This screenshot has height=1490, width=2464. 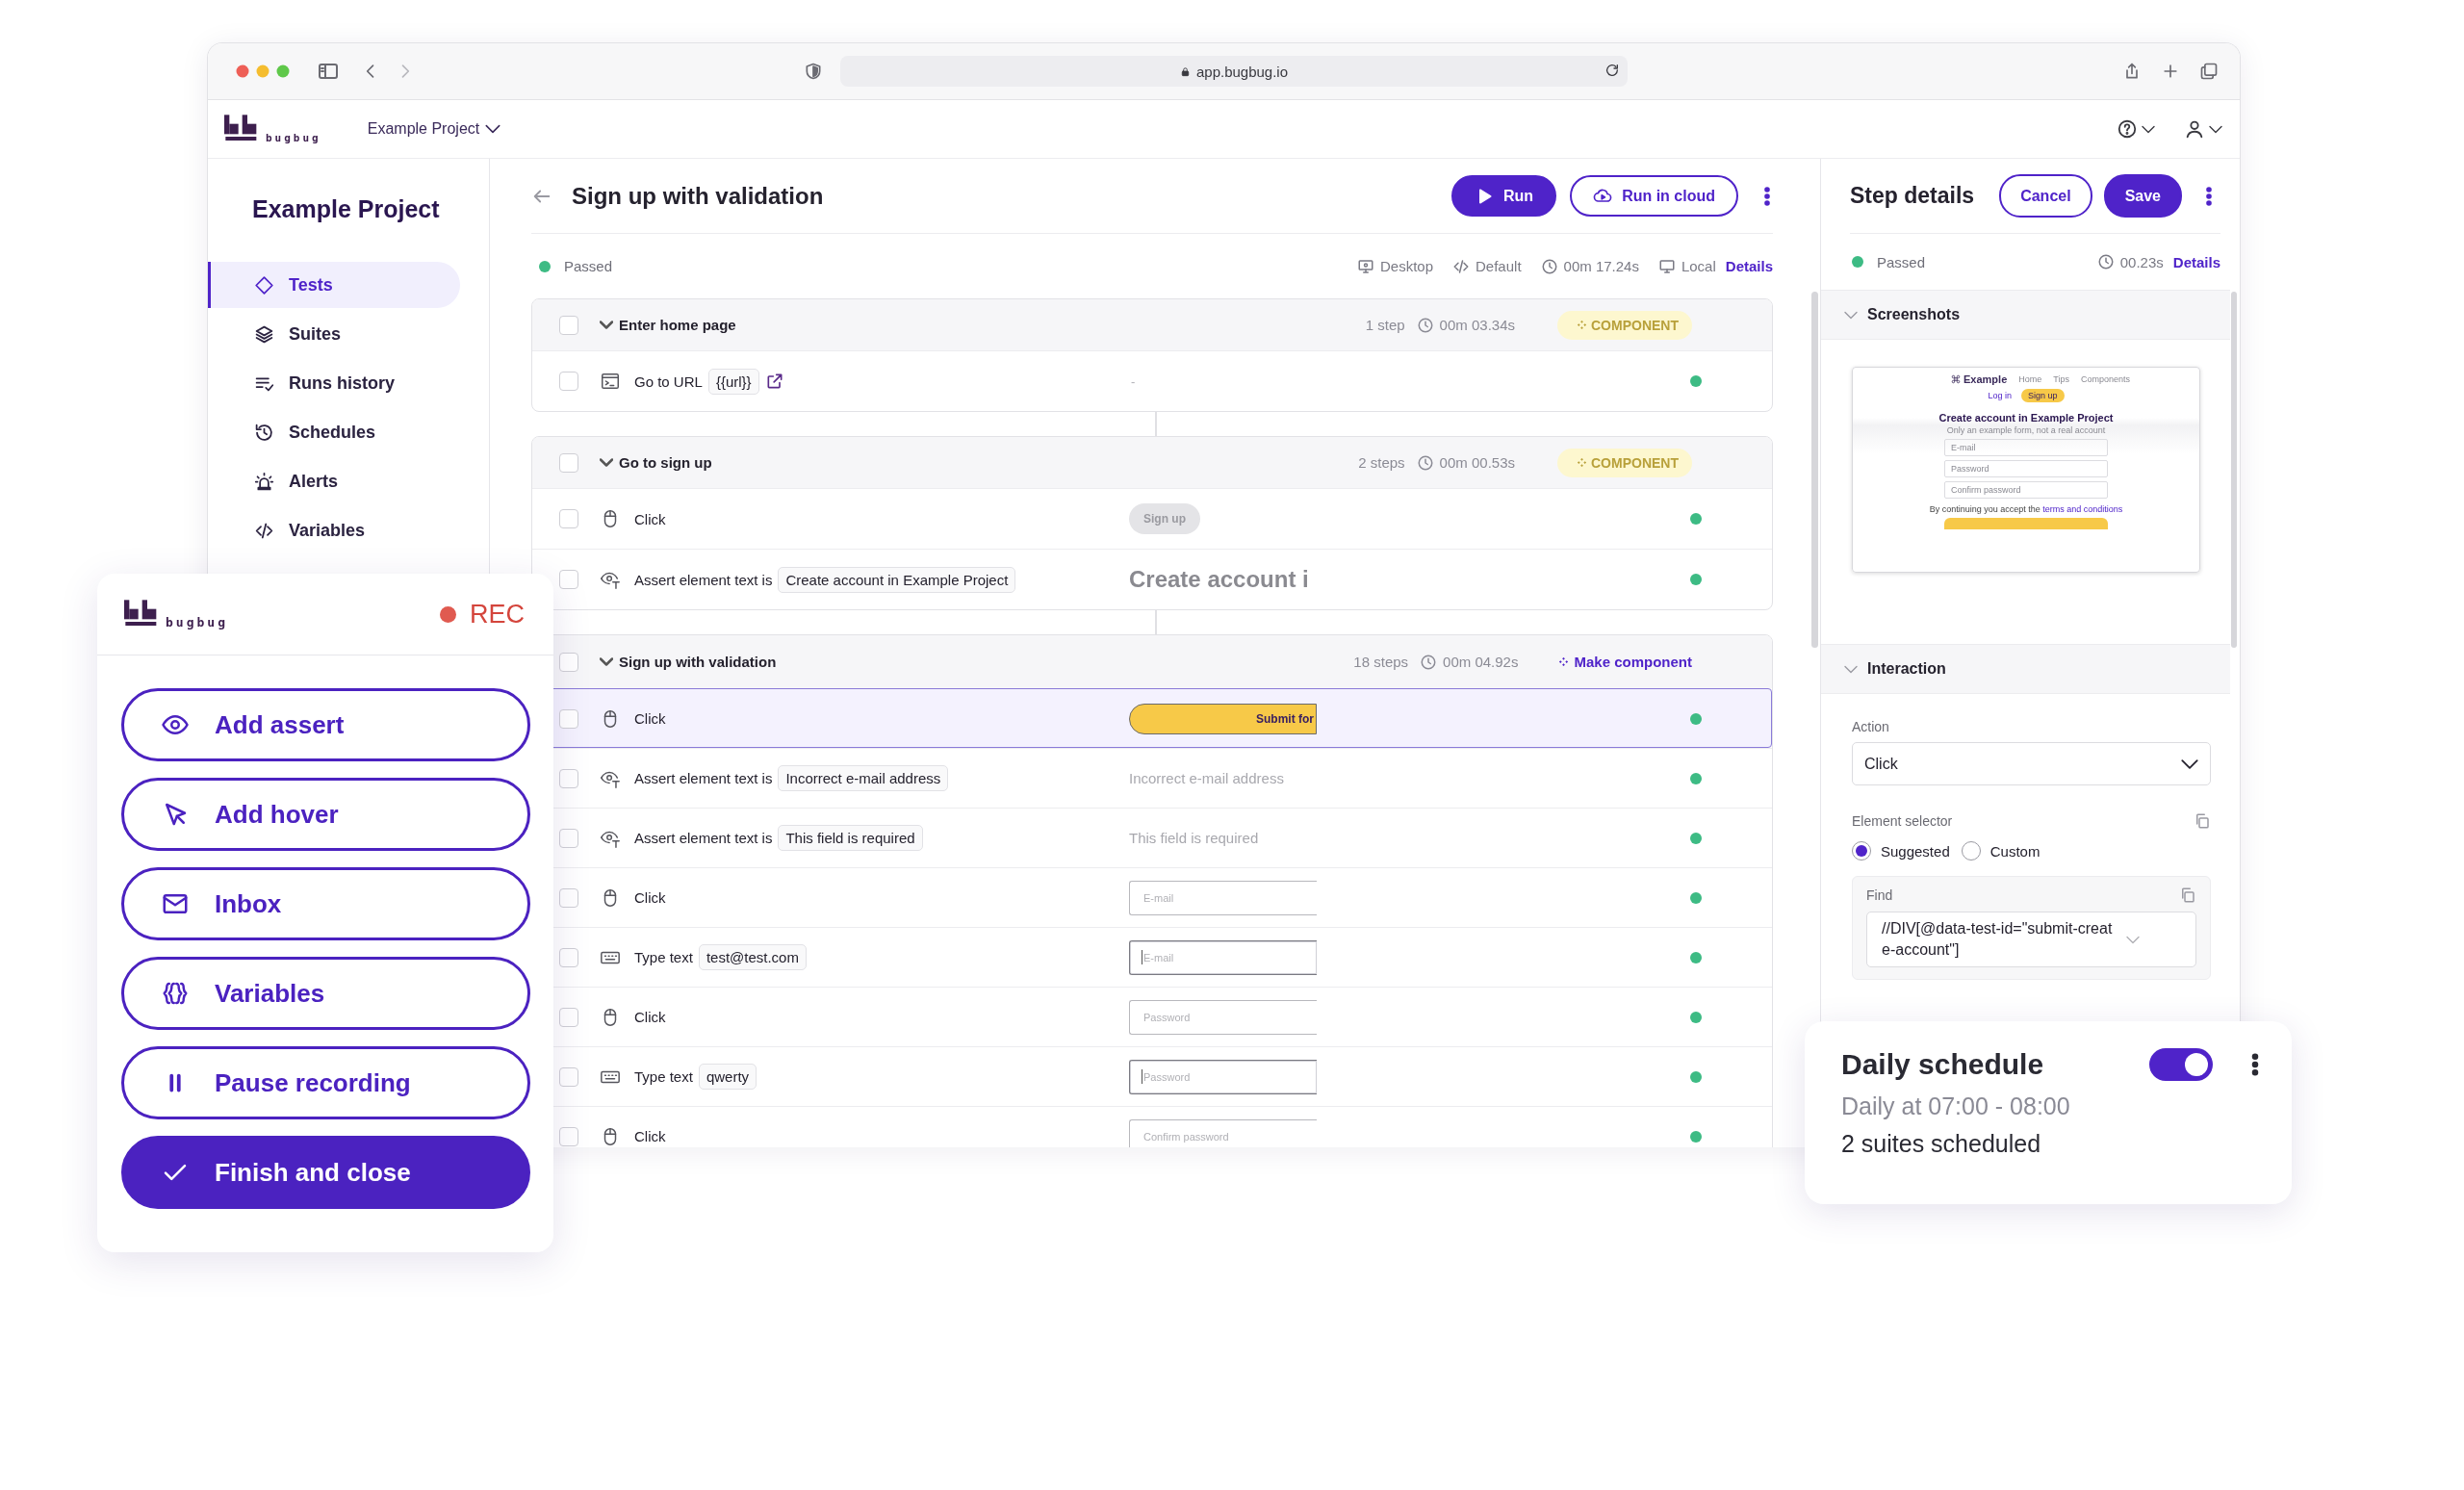 What do you see at coordinates (334, 530) in the screenshot?
I see `sidebar-item: Variables` at bounding box center [334, 530].